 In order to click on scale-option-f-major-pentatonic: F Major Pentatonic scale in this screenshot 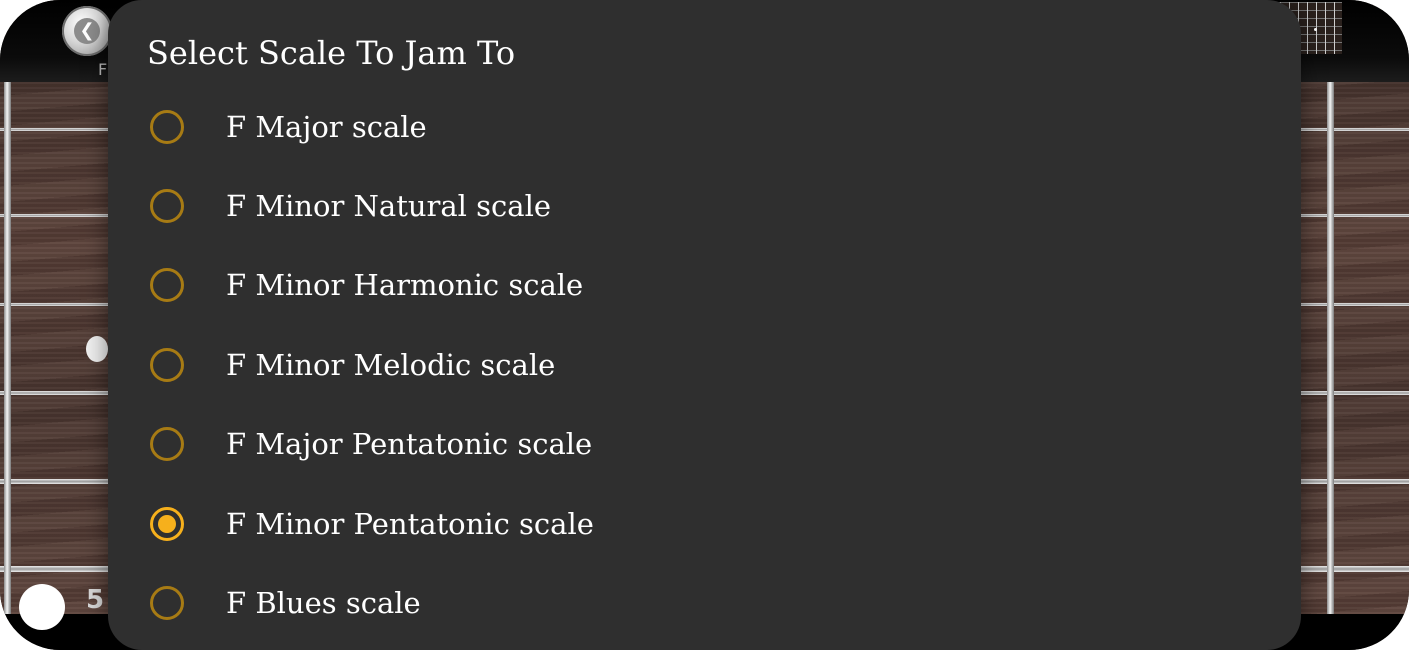, I will do `click(704, 444)`.